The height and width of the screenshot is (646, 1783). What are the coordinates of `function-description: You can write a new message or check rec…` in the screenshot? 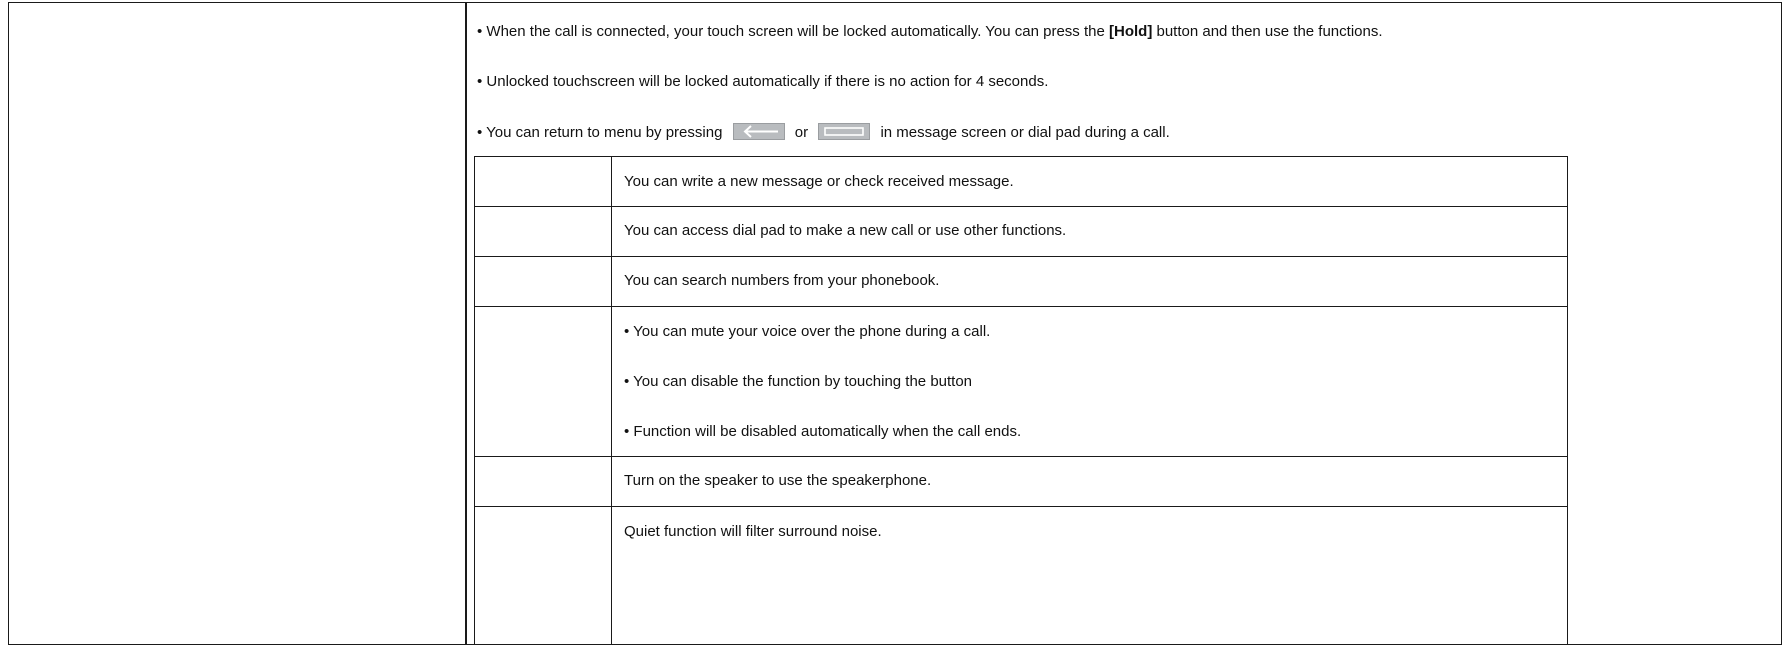 It's located at (819, 181).